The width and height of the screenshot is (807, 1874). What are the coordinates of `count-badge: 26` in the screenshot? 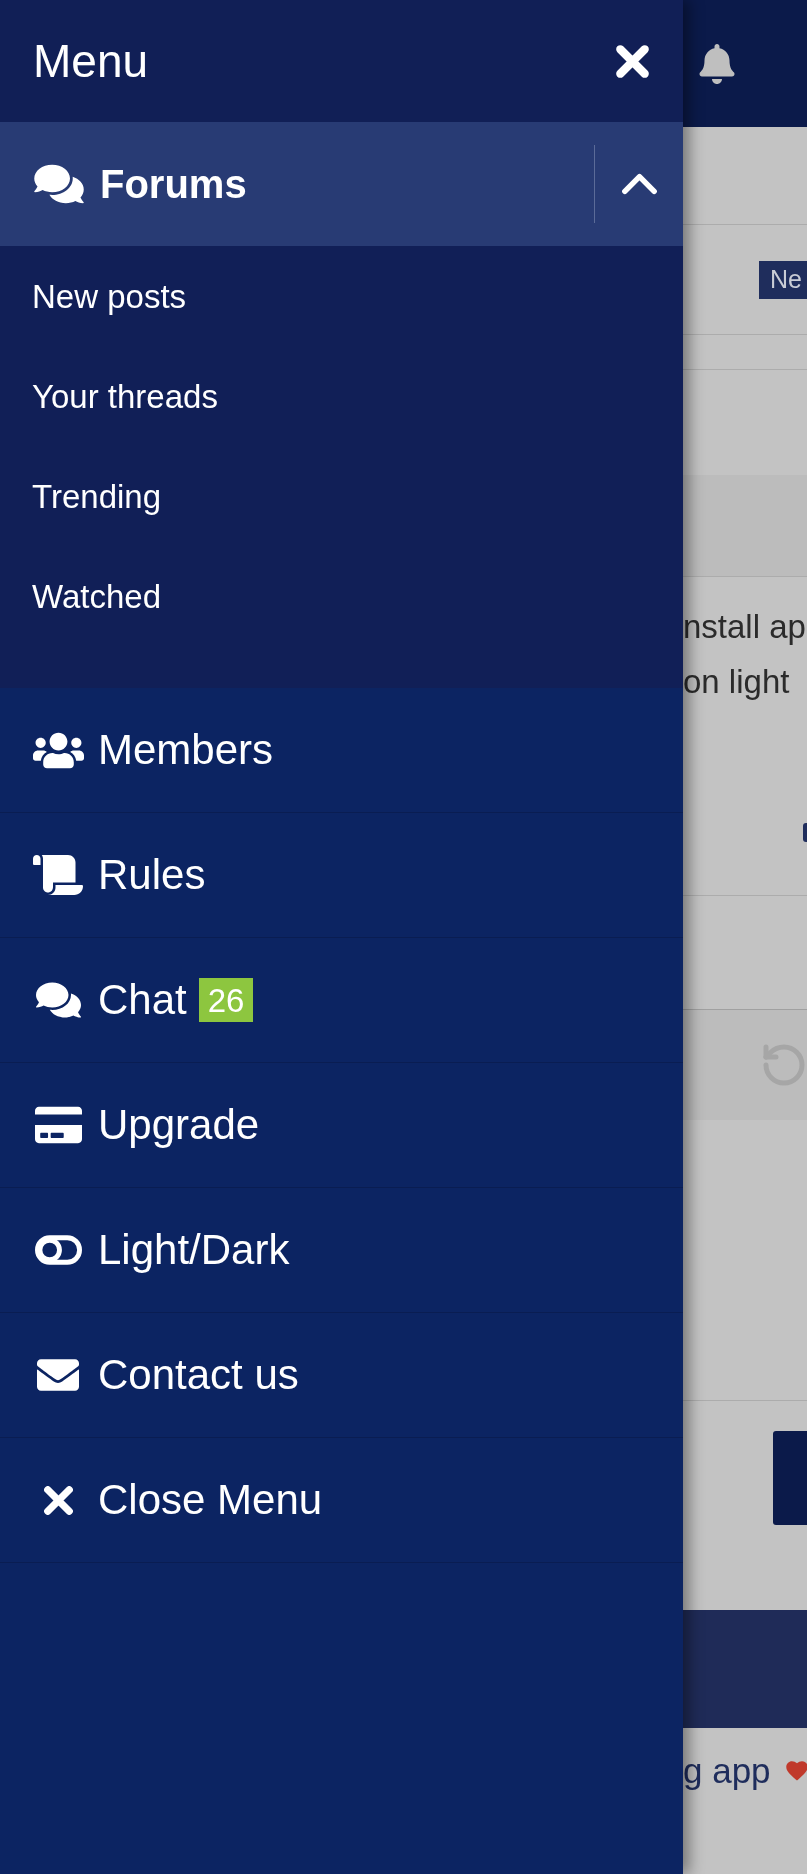 It's located at (226, 1000).